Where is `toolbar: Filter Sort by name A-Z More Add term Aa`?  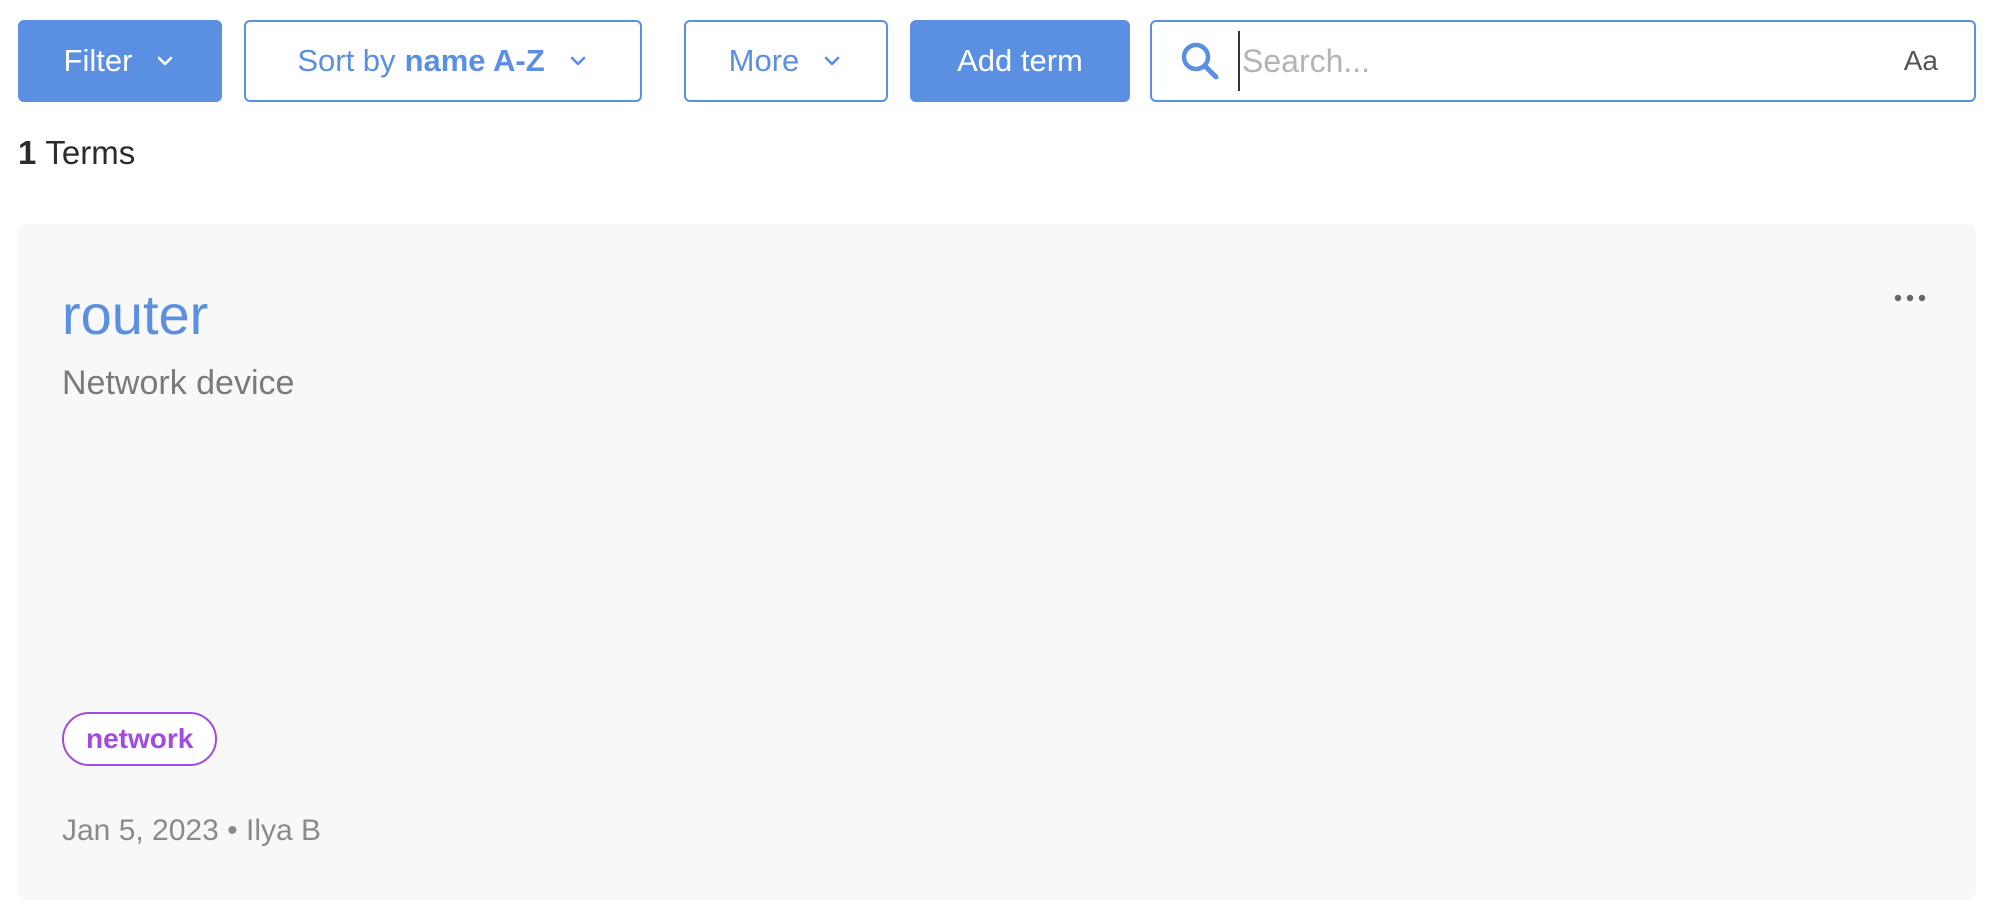
toolbar: Filter Sort by name A-Z More Add term Aa is located at coordinates (997, 61).